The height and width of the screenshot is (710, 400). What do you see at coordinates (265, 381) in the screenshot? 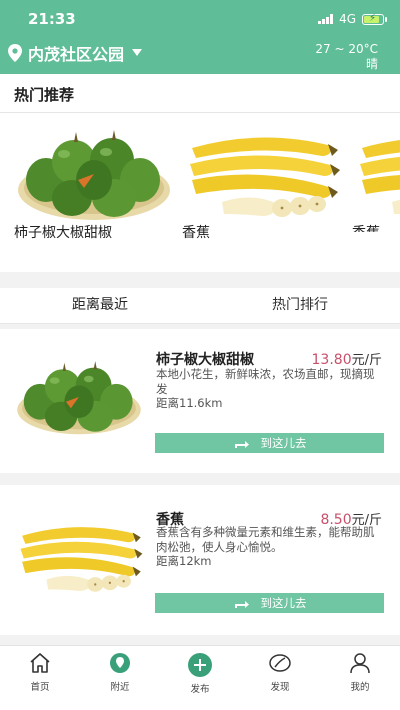
I see `product-description: 本地小花生，新鲜味浓，农场直邮，现摘现发` at bounding box center [265, 381].